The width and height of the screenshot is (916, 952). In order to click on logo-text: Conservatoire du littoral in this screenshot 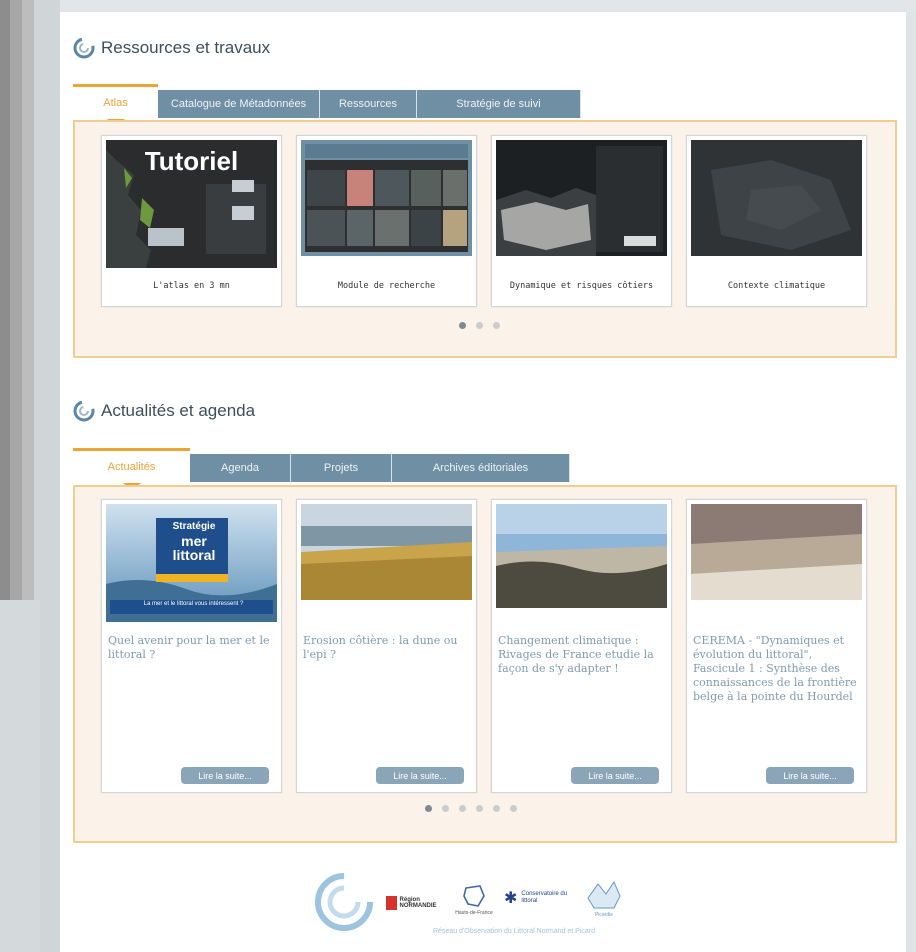, I will do `click(544, 897)`.